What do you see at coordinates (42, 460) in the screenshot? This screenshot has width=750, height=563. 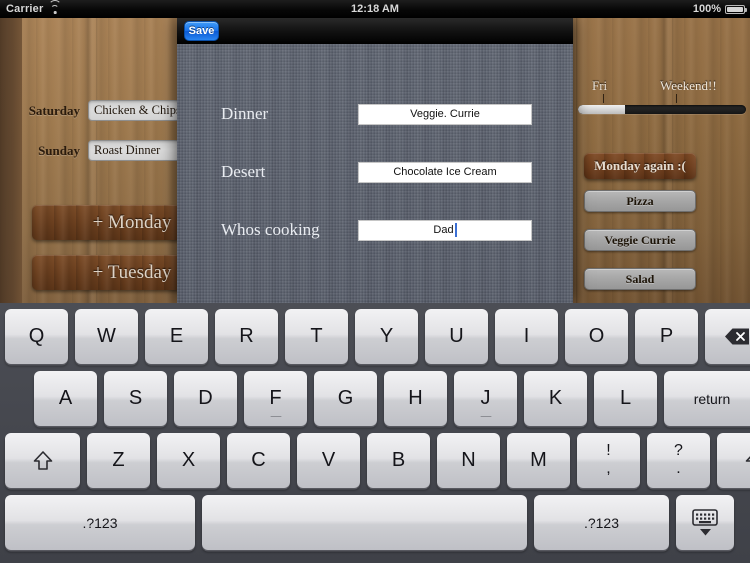 I see `shift-key-left` at bounding box center [42, 460].